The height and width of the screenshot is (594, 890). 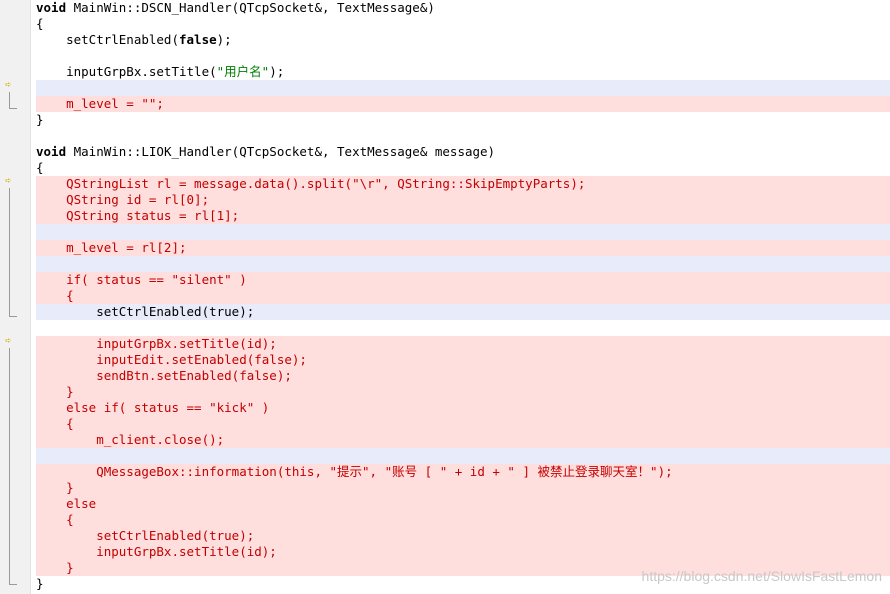 I want to click on code-token: else, so click(x=66, y=503).